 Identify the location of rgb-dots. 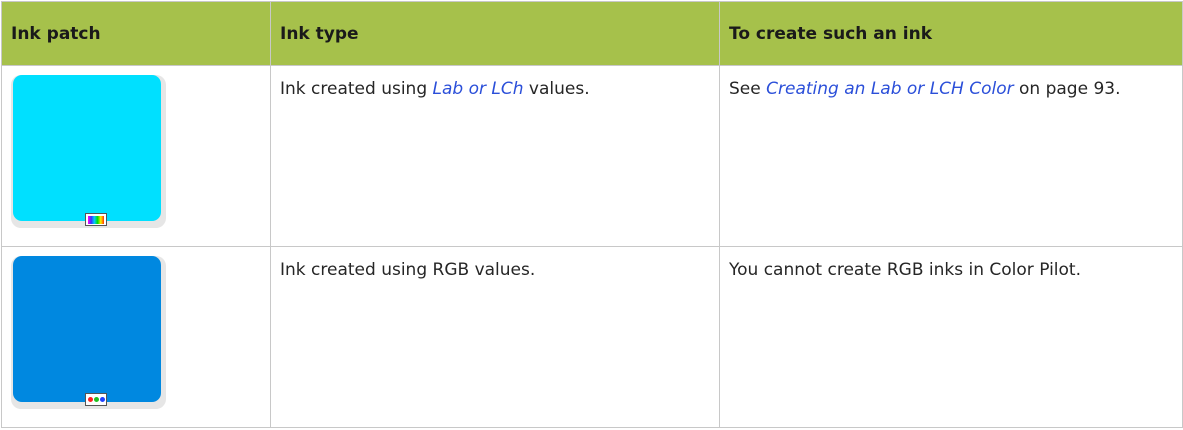
(96, 399).